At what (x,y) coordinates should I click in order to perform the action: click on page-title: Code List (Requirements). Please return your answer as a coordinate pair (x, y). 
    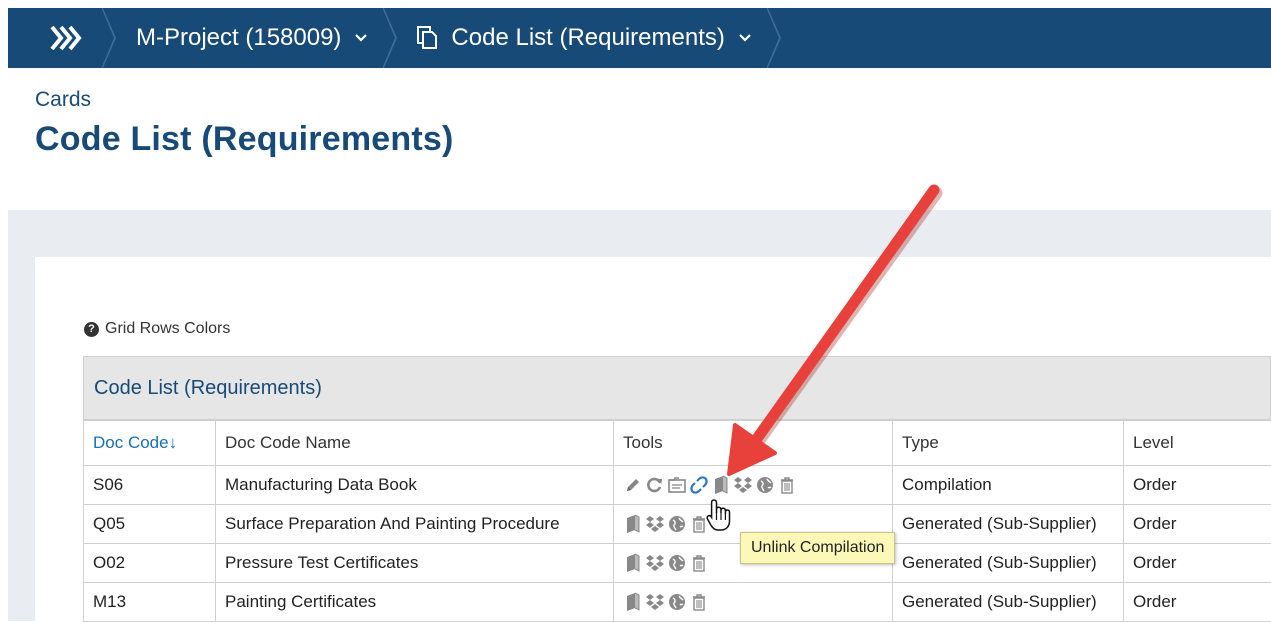
    Looking at the image, I should click on (244, 139).